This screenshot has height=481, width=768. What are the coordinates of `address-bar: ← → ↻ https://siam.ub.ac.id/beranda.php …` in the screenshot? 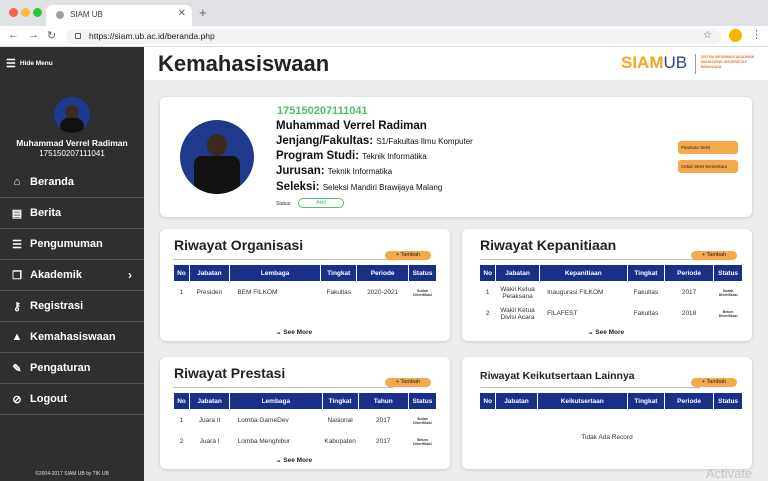 It's located at (384, 36).